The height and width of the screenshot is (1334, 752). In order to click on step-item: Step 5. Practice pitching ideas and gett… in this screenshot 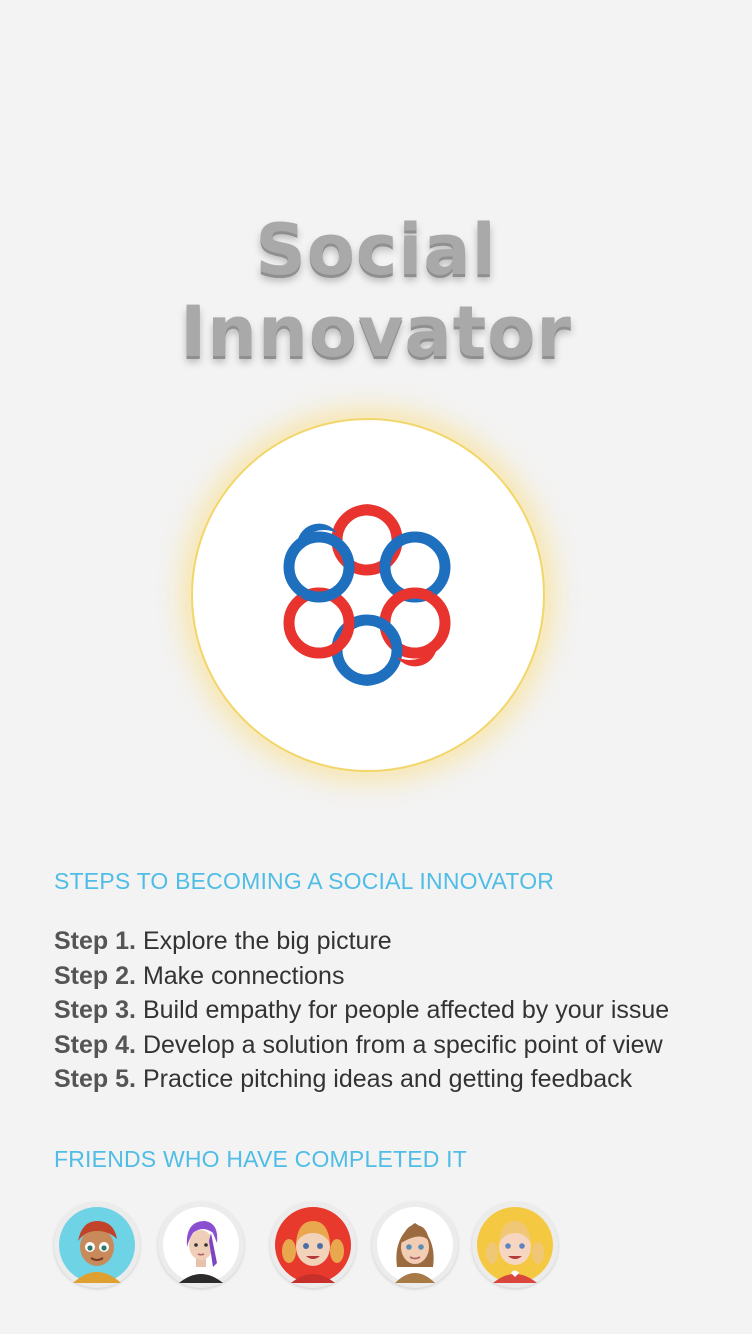, I will do `click(399, 1079)`.